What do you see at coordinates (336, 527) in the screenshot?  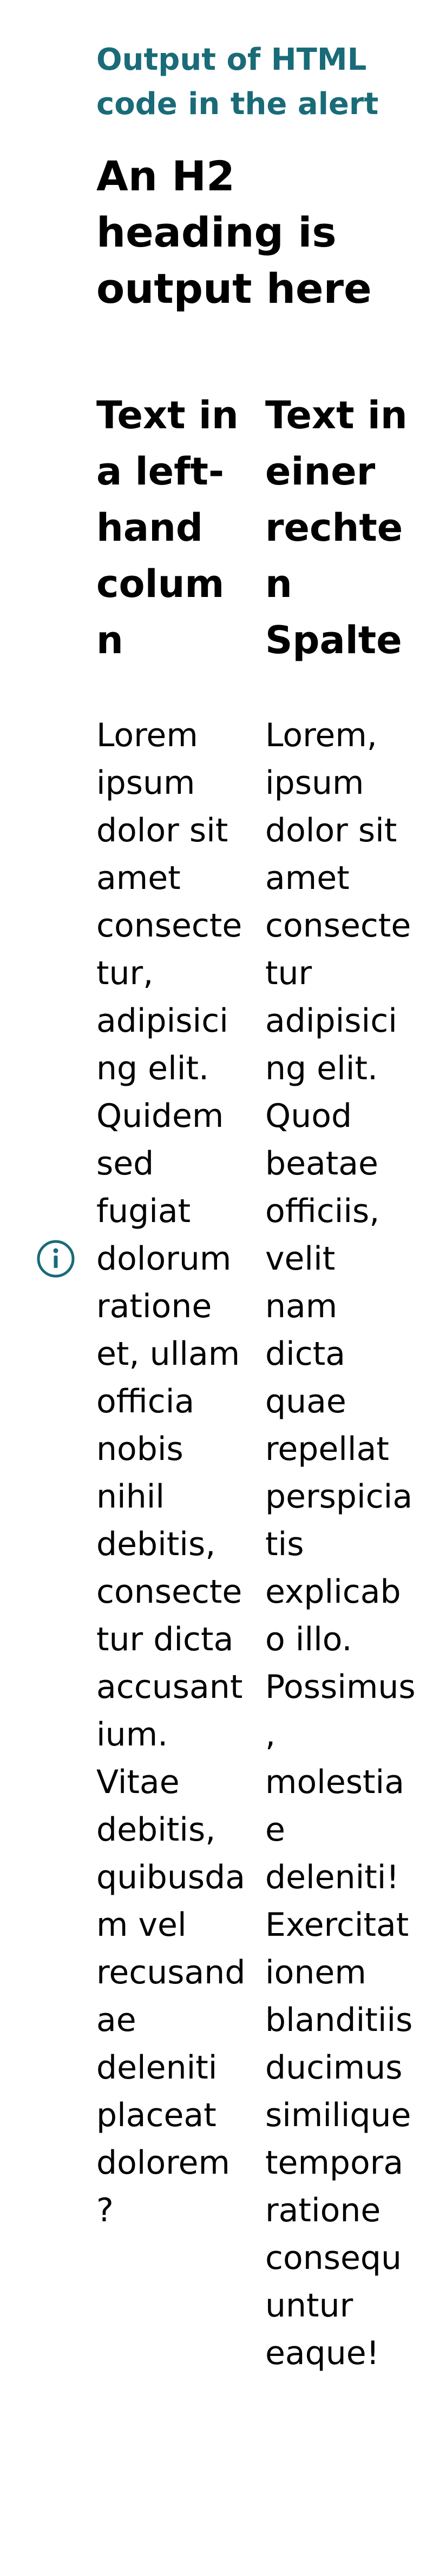 I see `right-column-heading: Text in einer rechten Spalte` at bounding box center [336, 527].